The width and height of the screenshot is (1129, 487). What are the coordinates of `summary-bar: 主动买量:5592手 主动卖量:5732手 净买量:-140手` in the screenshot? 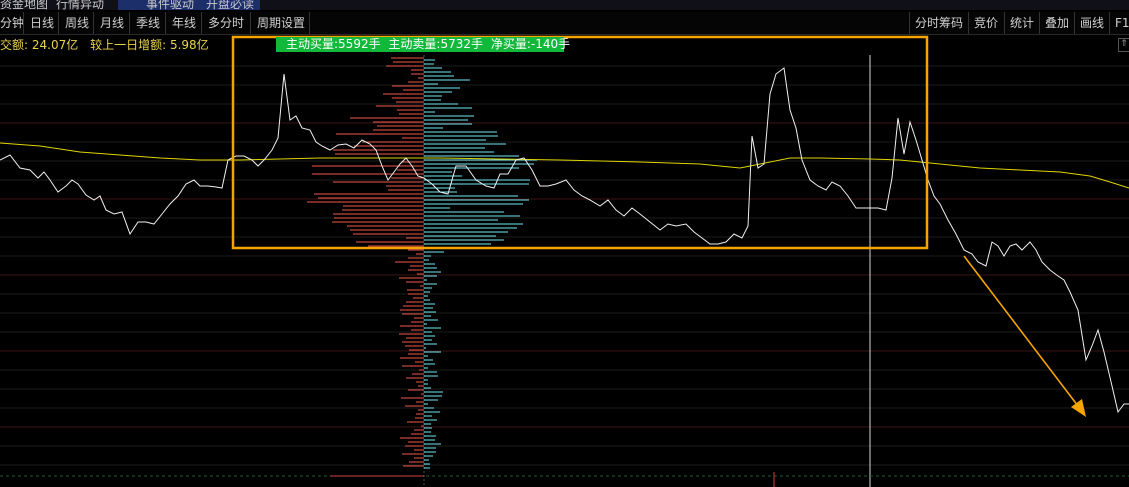 It's located at (423, 44).